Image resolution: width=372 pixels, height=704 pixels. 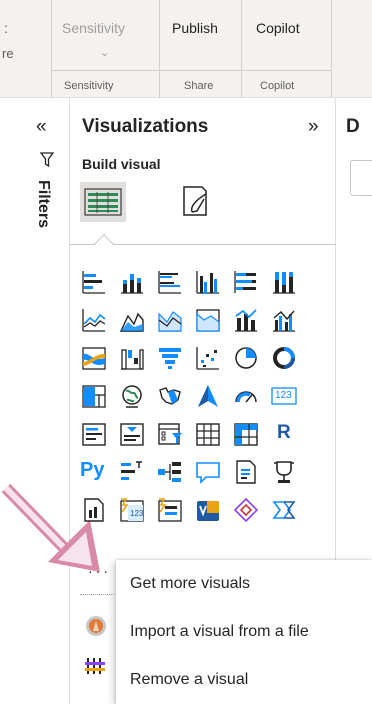 What do you see at coordinates (96, 626) in the screenshot?
I see `analytics-icon` at bounding box center [96, 626].